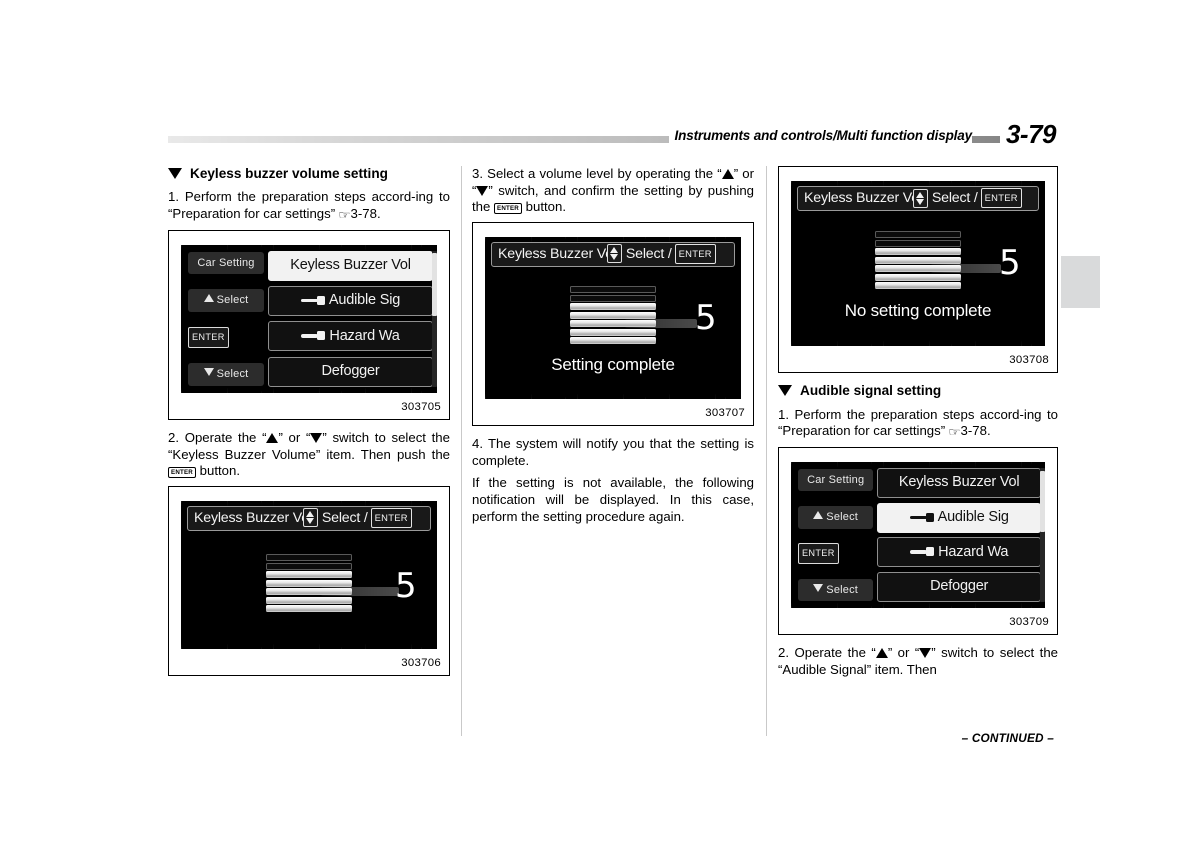  I want to click on section-heading-keyless-buzzer: Keyless buzzer volume setting, so click(309, 174).